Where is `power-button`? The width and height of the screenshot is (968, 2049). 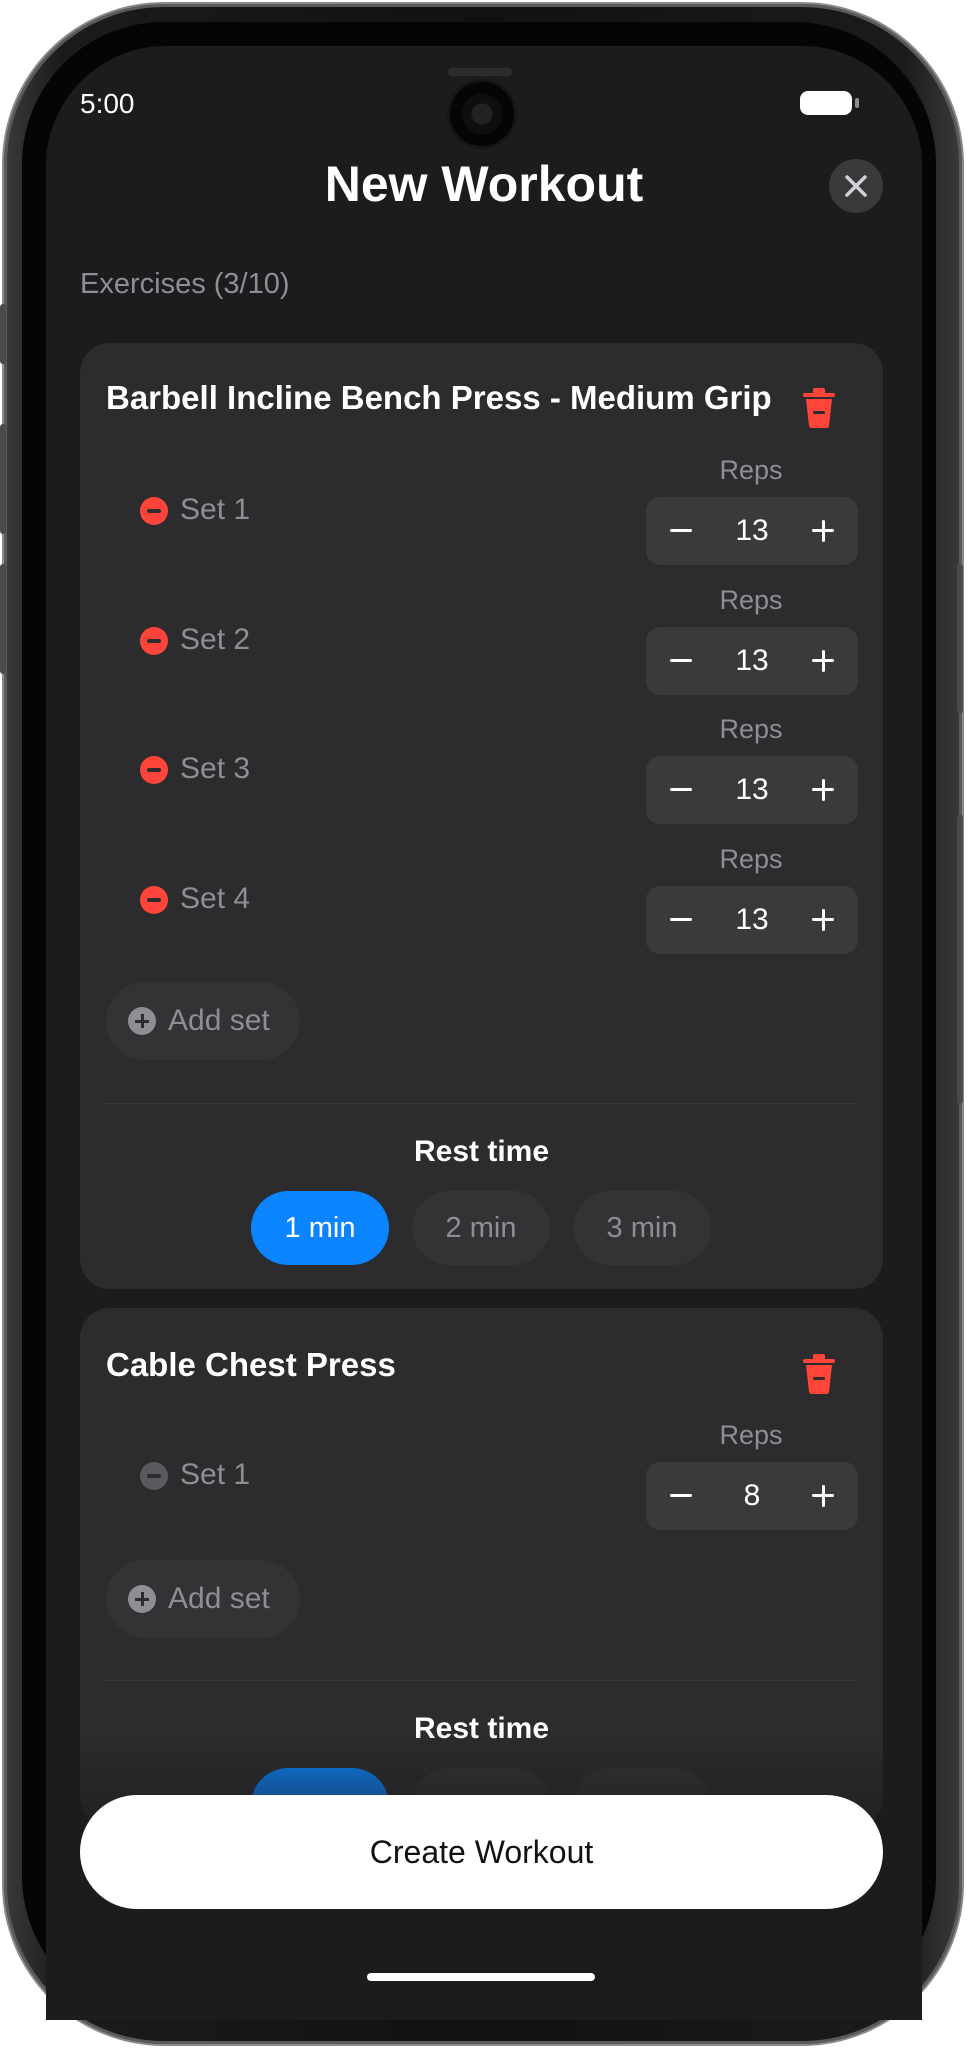 power-button is located at coordinates (960, 639).